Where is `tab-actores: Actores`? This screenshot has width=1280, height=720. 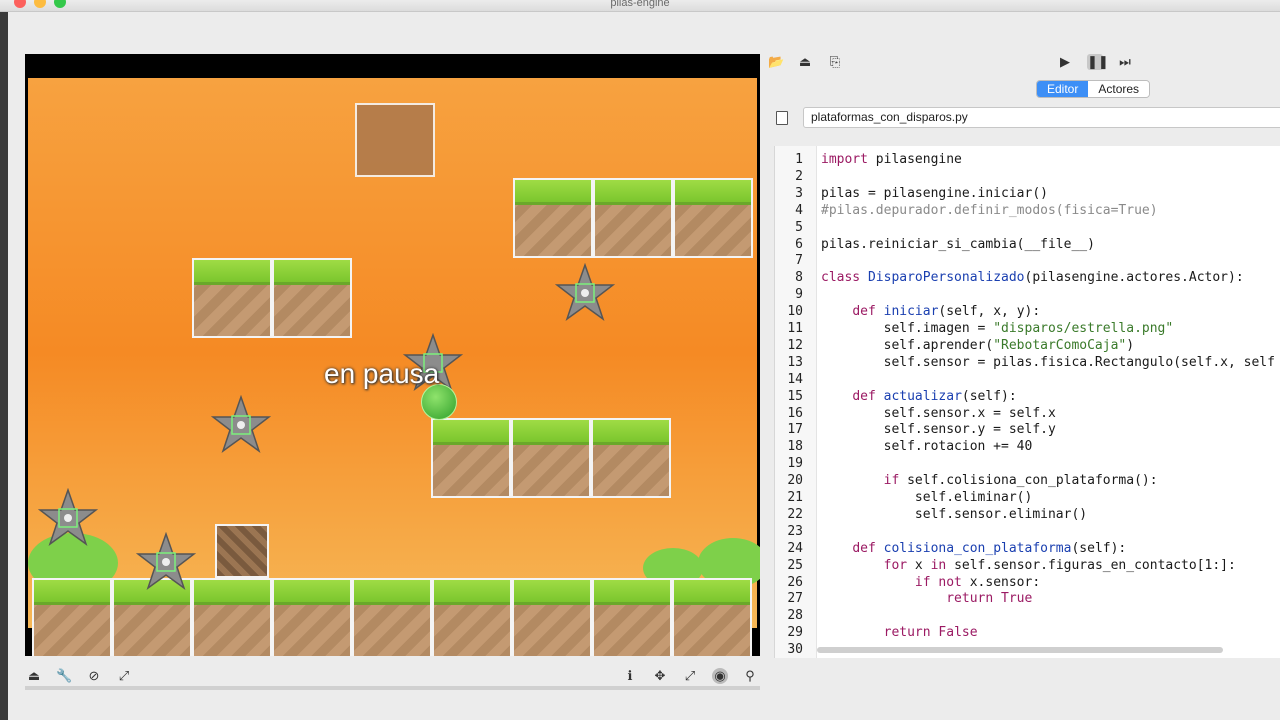
tab-actores: Actores is located at coordinates (1119, 89).